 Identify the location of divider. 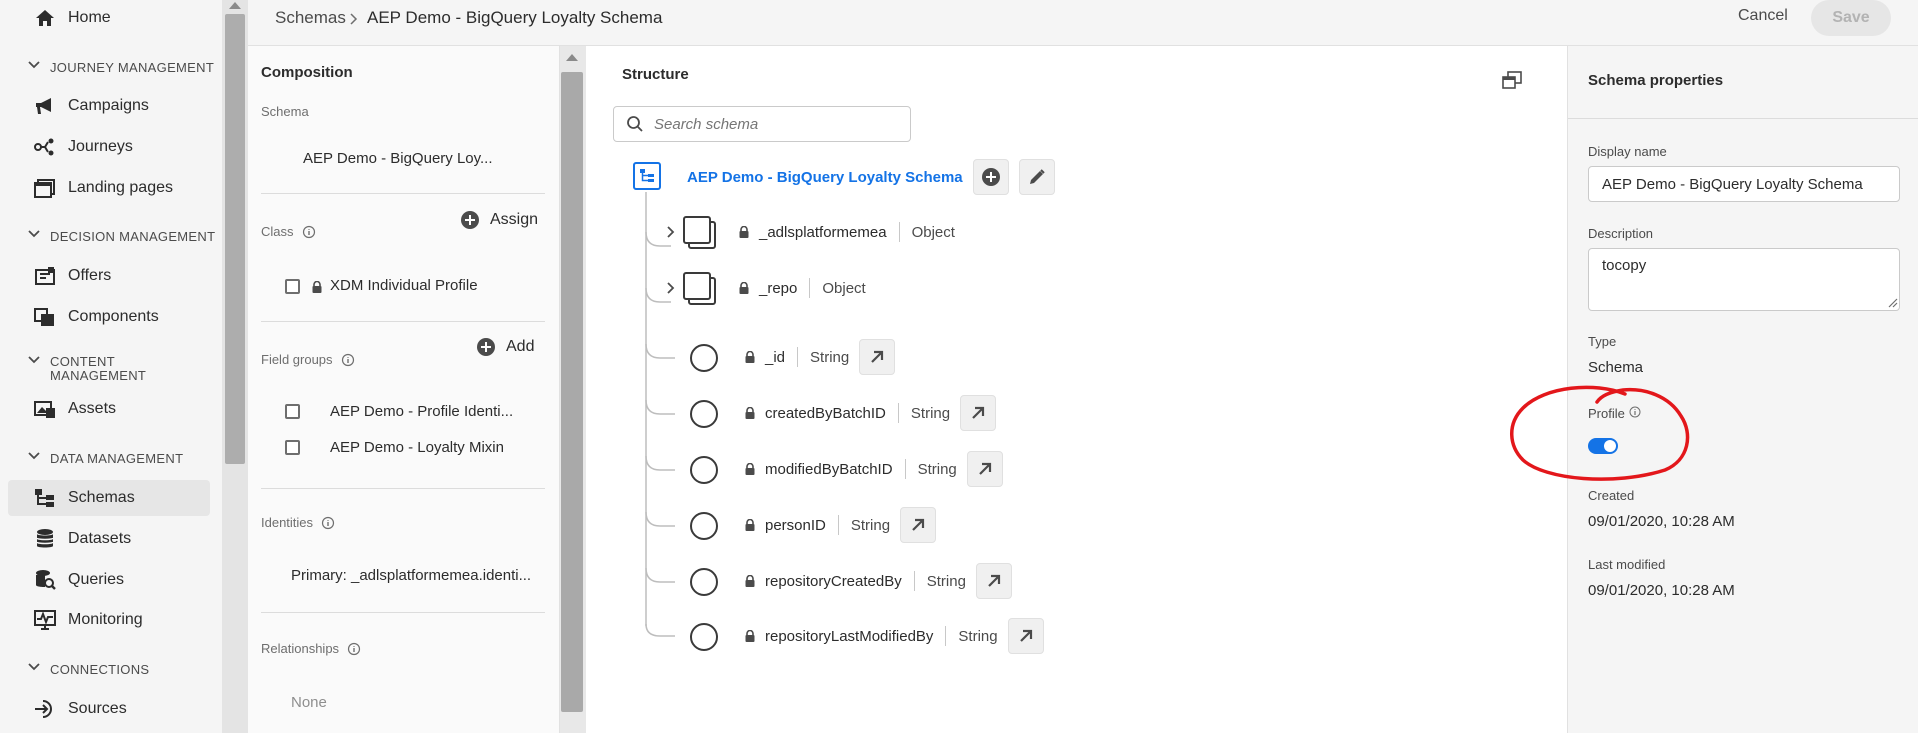
(1743, 118).